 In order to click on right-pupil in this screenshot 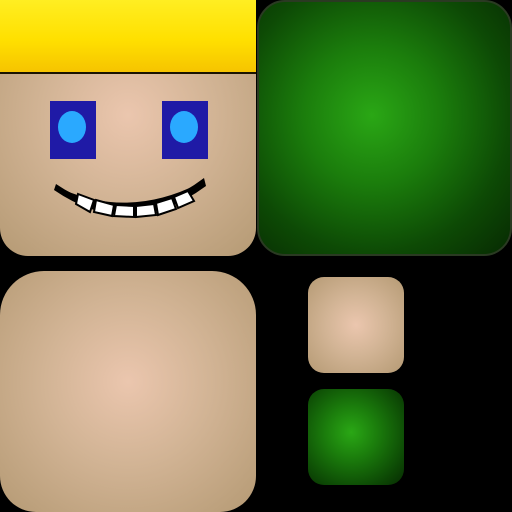, I will do `click(184, 127)`.